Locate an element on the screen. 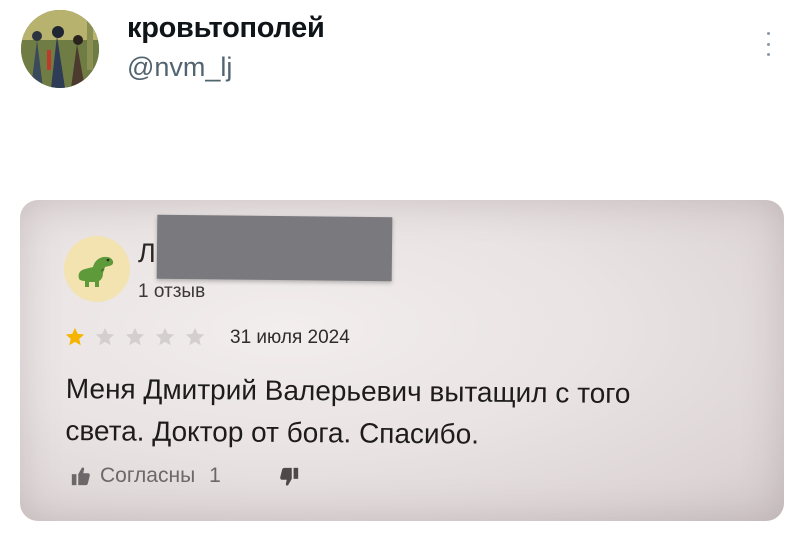 The width and height of the screenshot is (800, 541). reviewer-name: Л is located at coordinates (147, 253).